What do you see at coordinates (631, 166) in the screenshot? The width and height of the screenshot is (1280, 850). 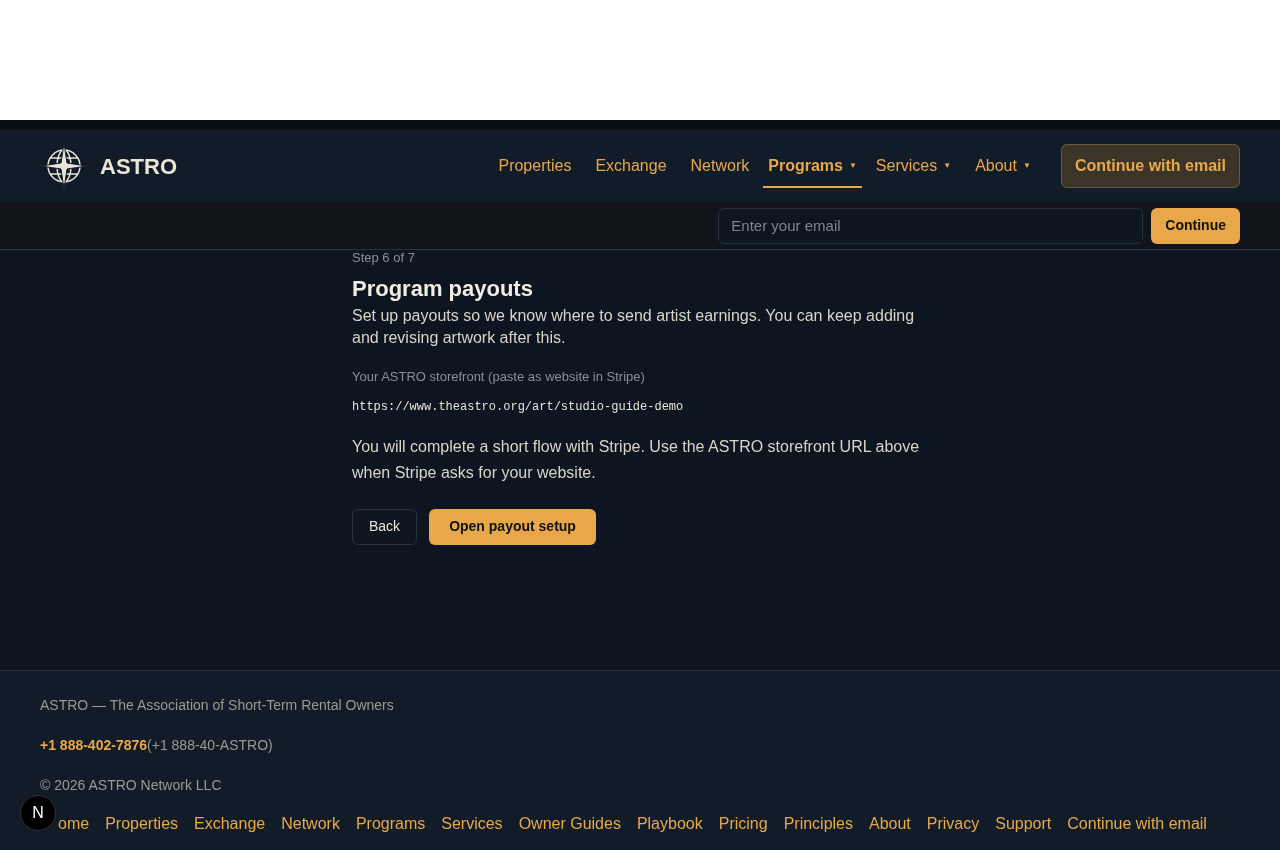 I see `nav-link: Exchange` at bounding box center [631, 166].